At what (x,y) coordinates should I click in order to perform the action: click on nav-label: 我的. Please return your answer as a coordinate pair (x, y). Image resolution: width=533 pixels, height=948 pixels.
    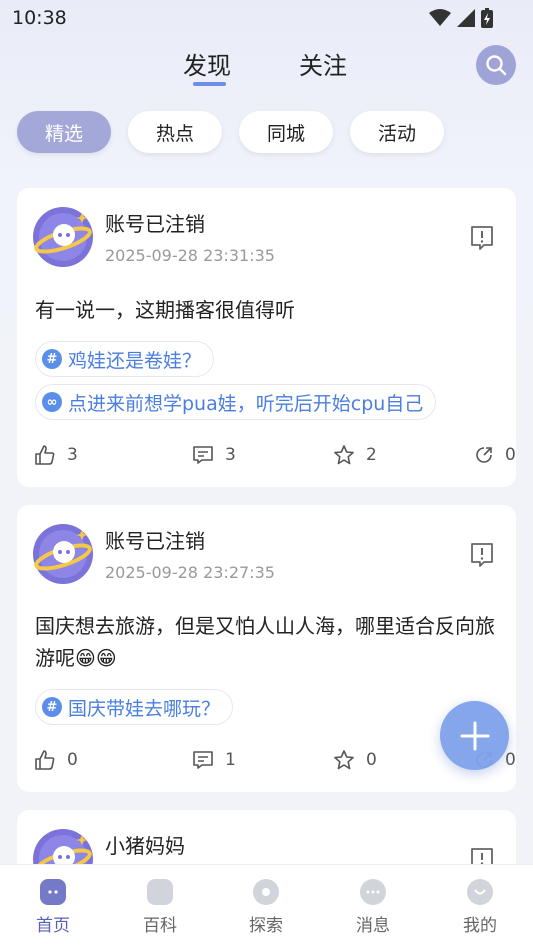
    Looking at the image, I should click on (480, 926).